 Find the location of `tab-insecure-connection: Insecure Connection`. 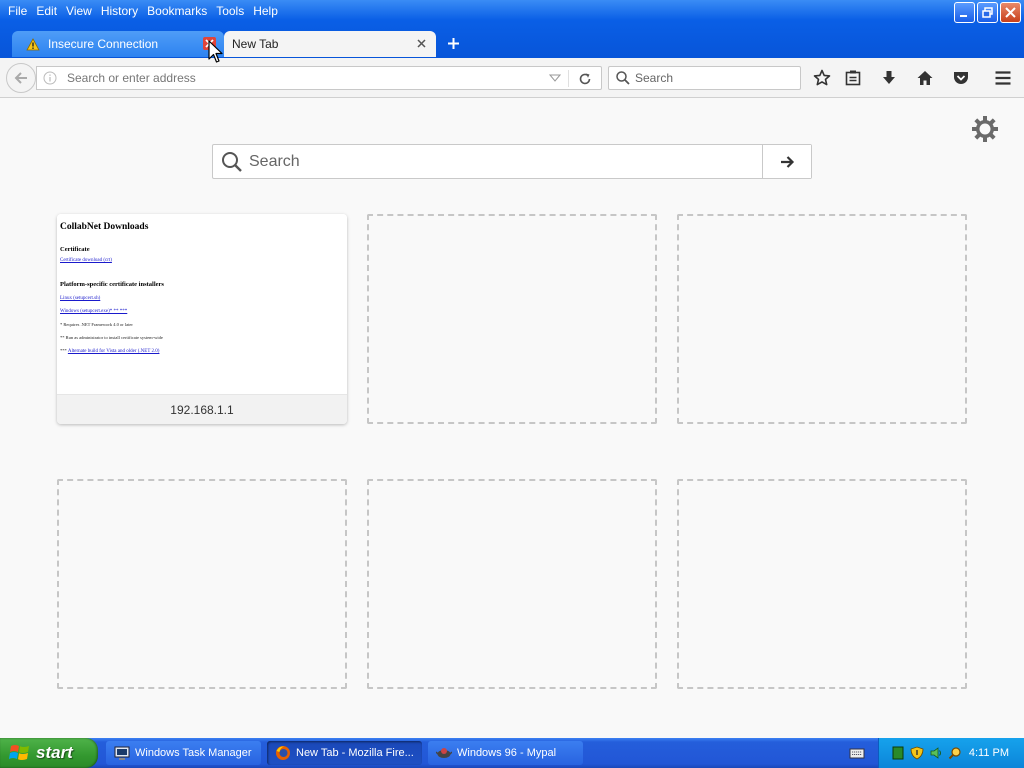

tab-insecure-connection: Insecure Connection is located at coordinates (118, 44).